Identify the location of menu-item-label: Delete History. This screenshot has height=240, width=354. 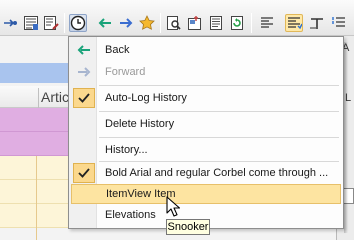
(140, 124).